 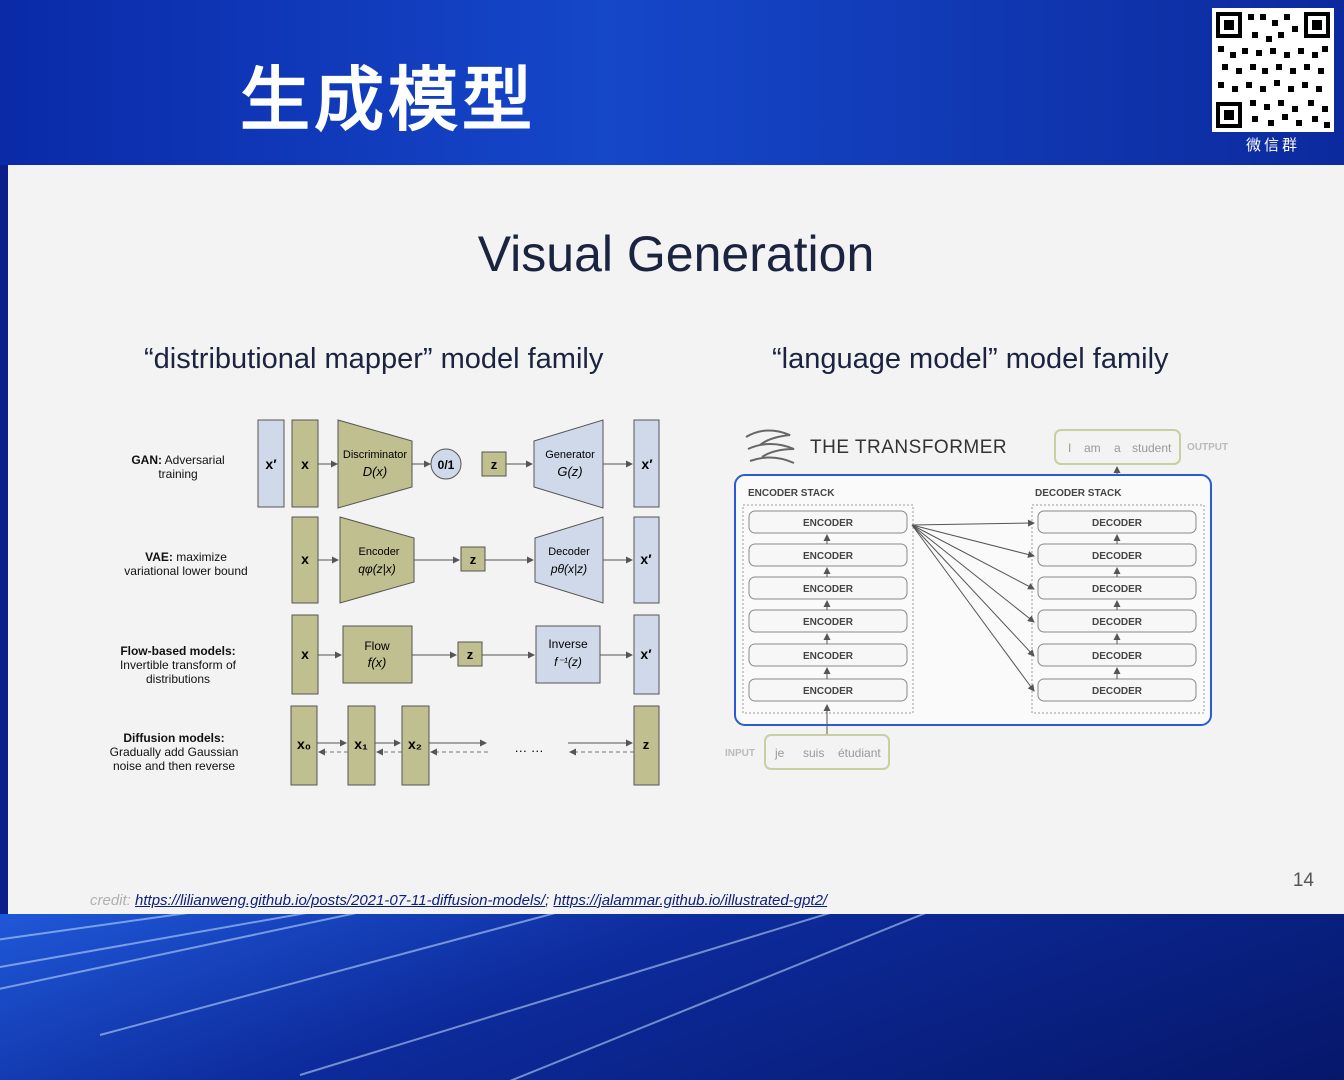 I want to click on input-token: suis, so click(x=813, y=753).